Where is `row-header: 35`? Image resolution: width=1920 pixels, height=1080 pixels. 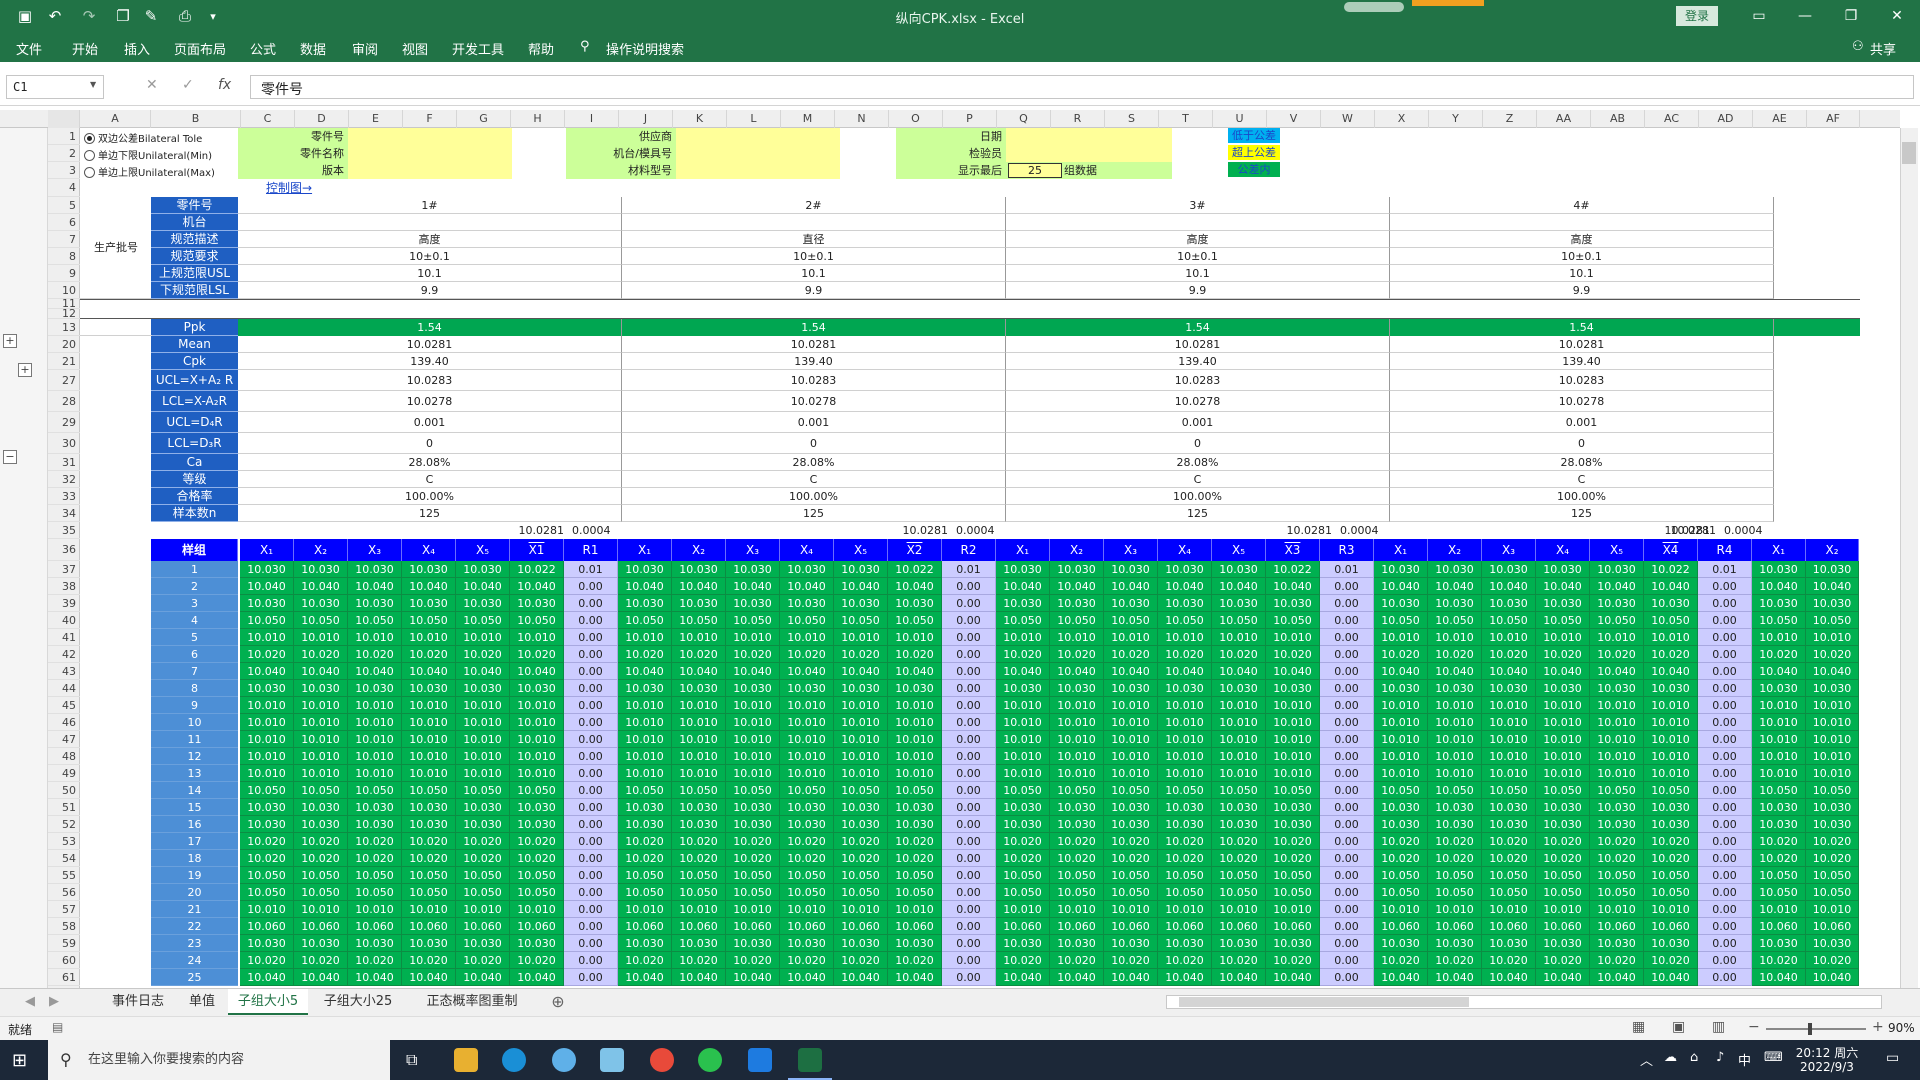 row-header: 35 is located at coordinates (64, 530).